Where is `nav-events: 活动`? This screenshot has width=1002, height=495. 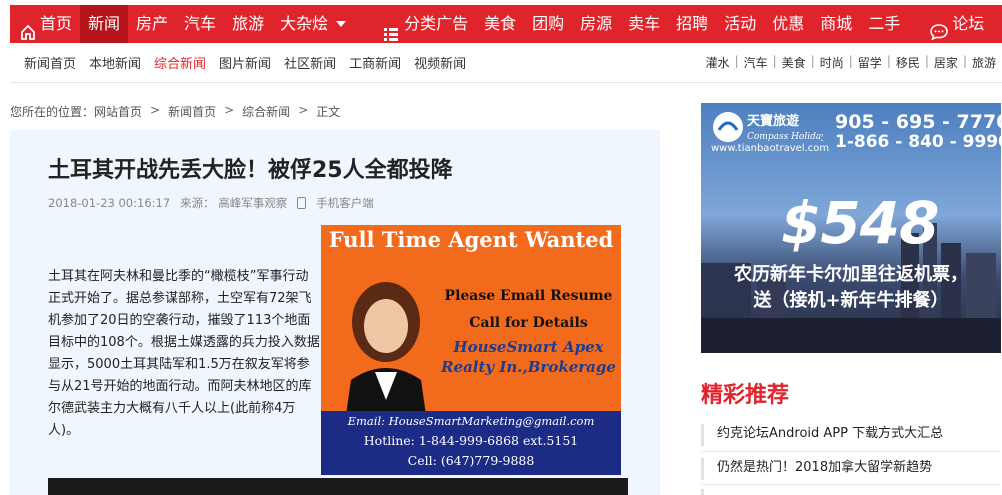
nav-events: 活动 is located at coordinates (740, 24).